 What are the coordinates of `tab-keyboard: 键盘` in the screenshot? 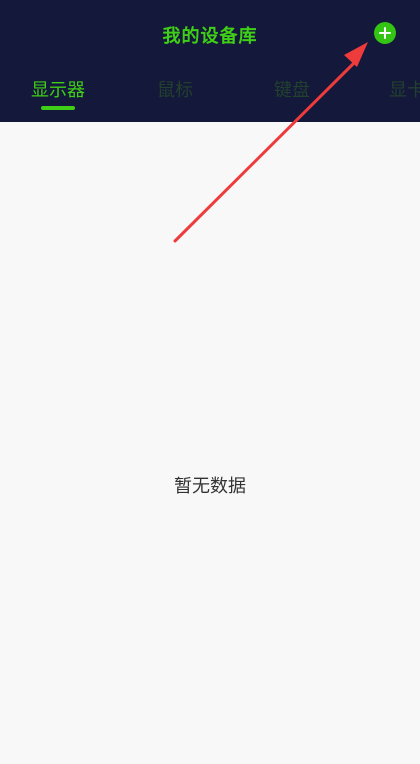 It's located at (292, 92).